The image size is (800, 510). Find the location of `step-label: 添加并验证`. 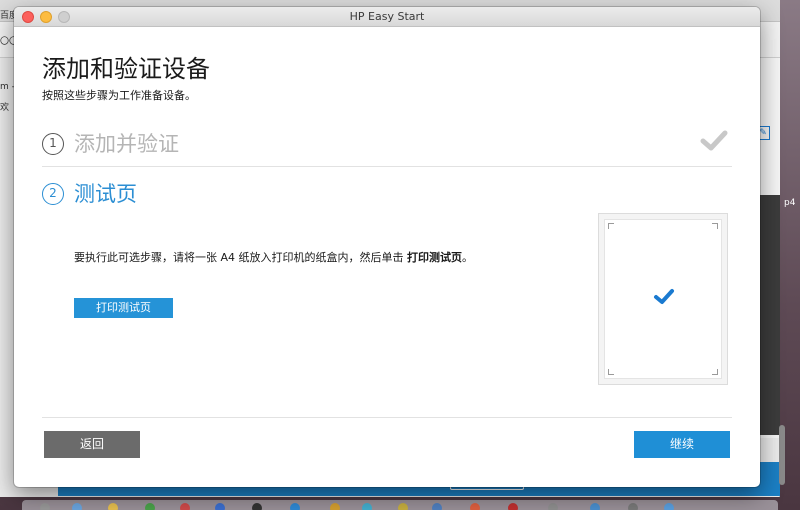

step-label: 添加并验证 is located at coordinates (126, 144).